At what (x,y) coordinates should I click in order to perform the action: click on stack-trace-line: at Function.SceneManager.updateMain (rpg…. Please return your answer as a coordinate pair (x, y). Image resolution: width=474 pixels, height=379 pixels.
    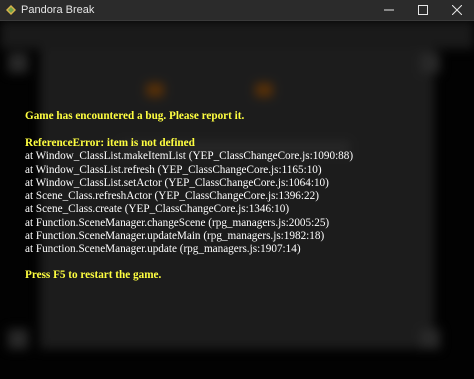
    Looking at the image, I should click on (175, 236).